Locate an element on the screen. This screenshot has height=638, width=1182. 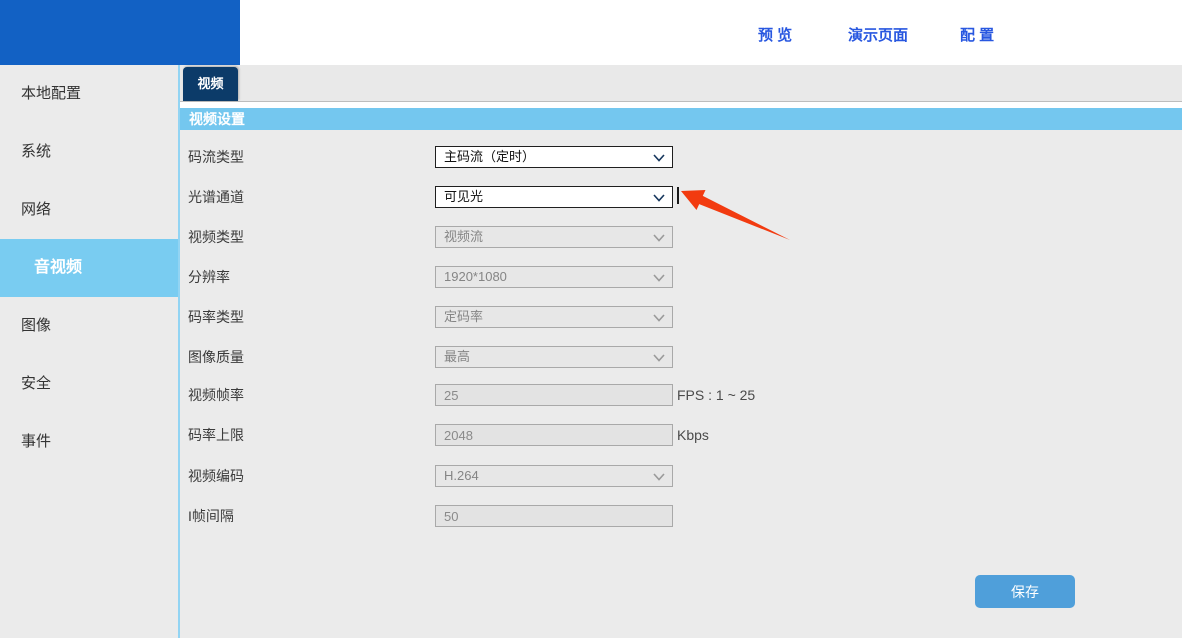
max-bitrate-input is located at coordinates (554, 435).